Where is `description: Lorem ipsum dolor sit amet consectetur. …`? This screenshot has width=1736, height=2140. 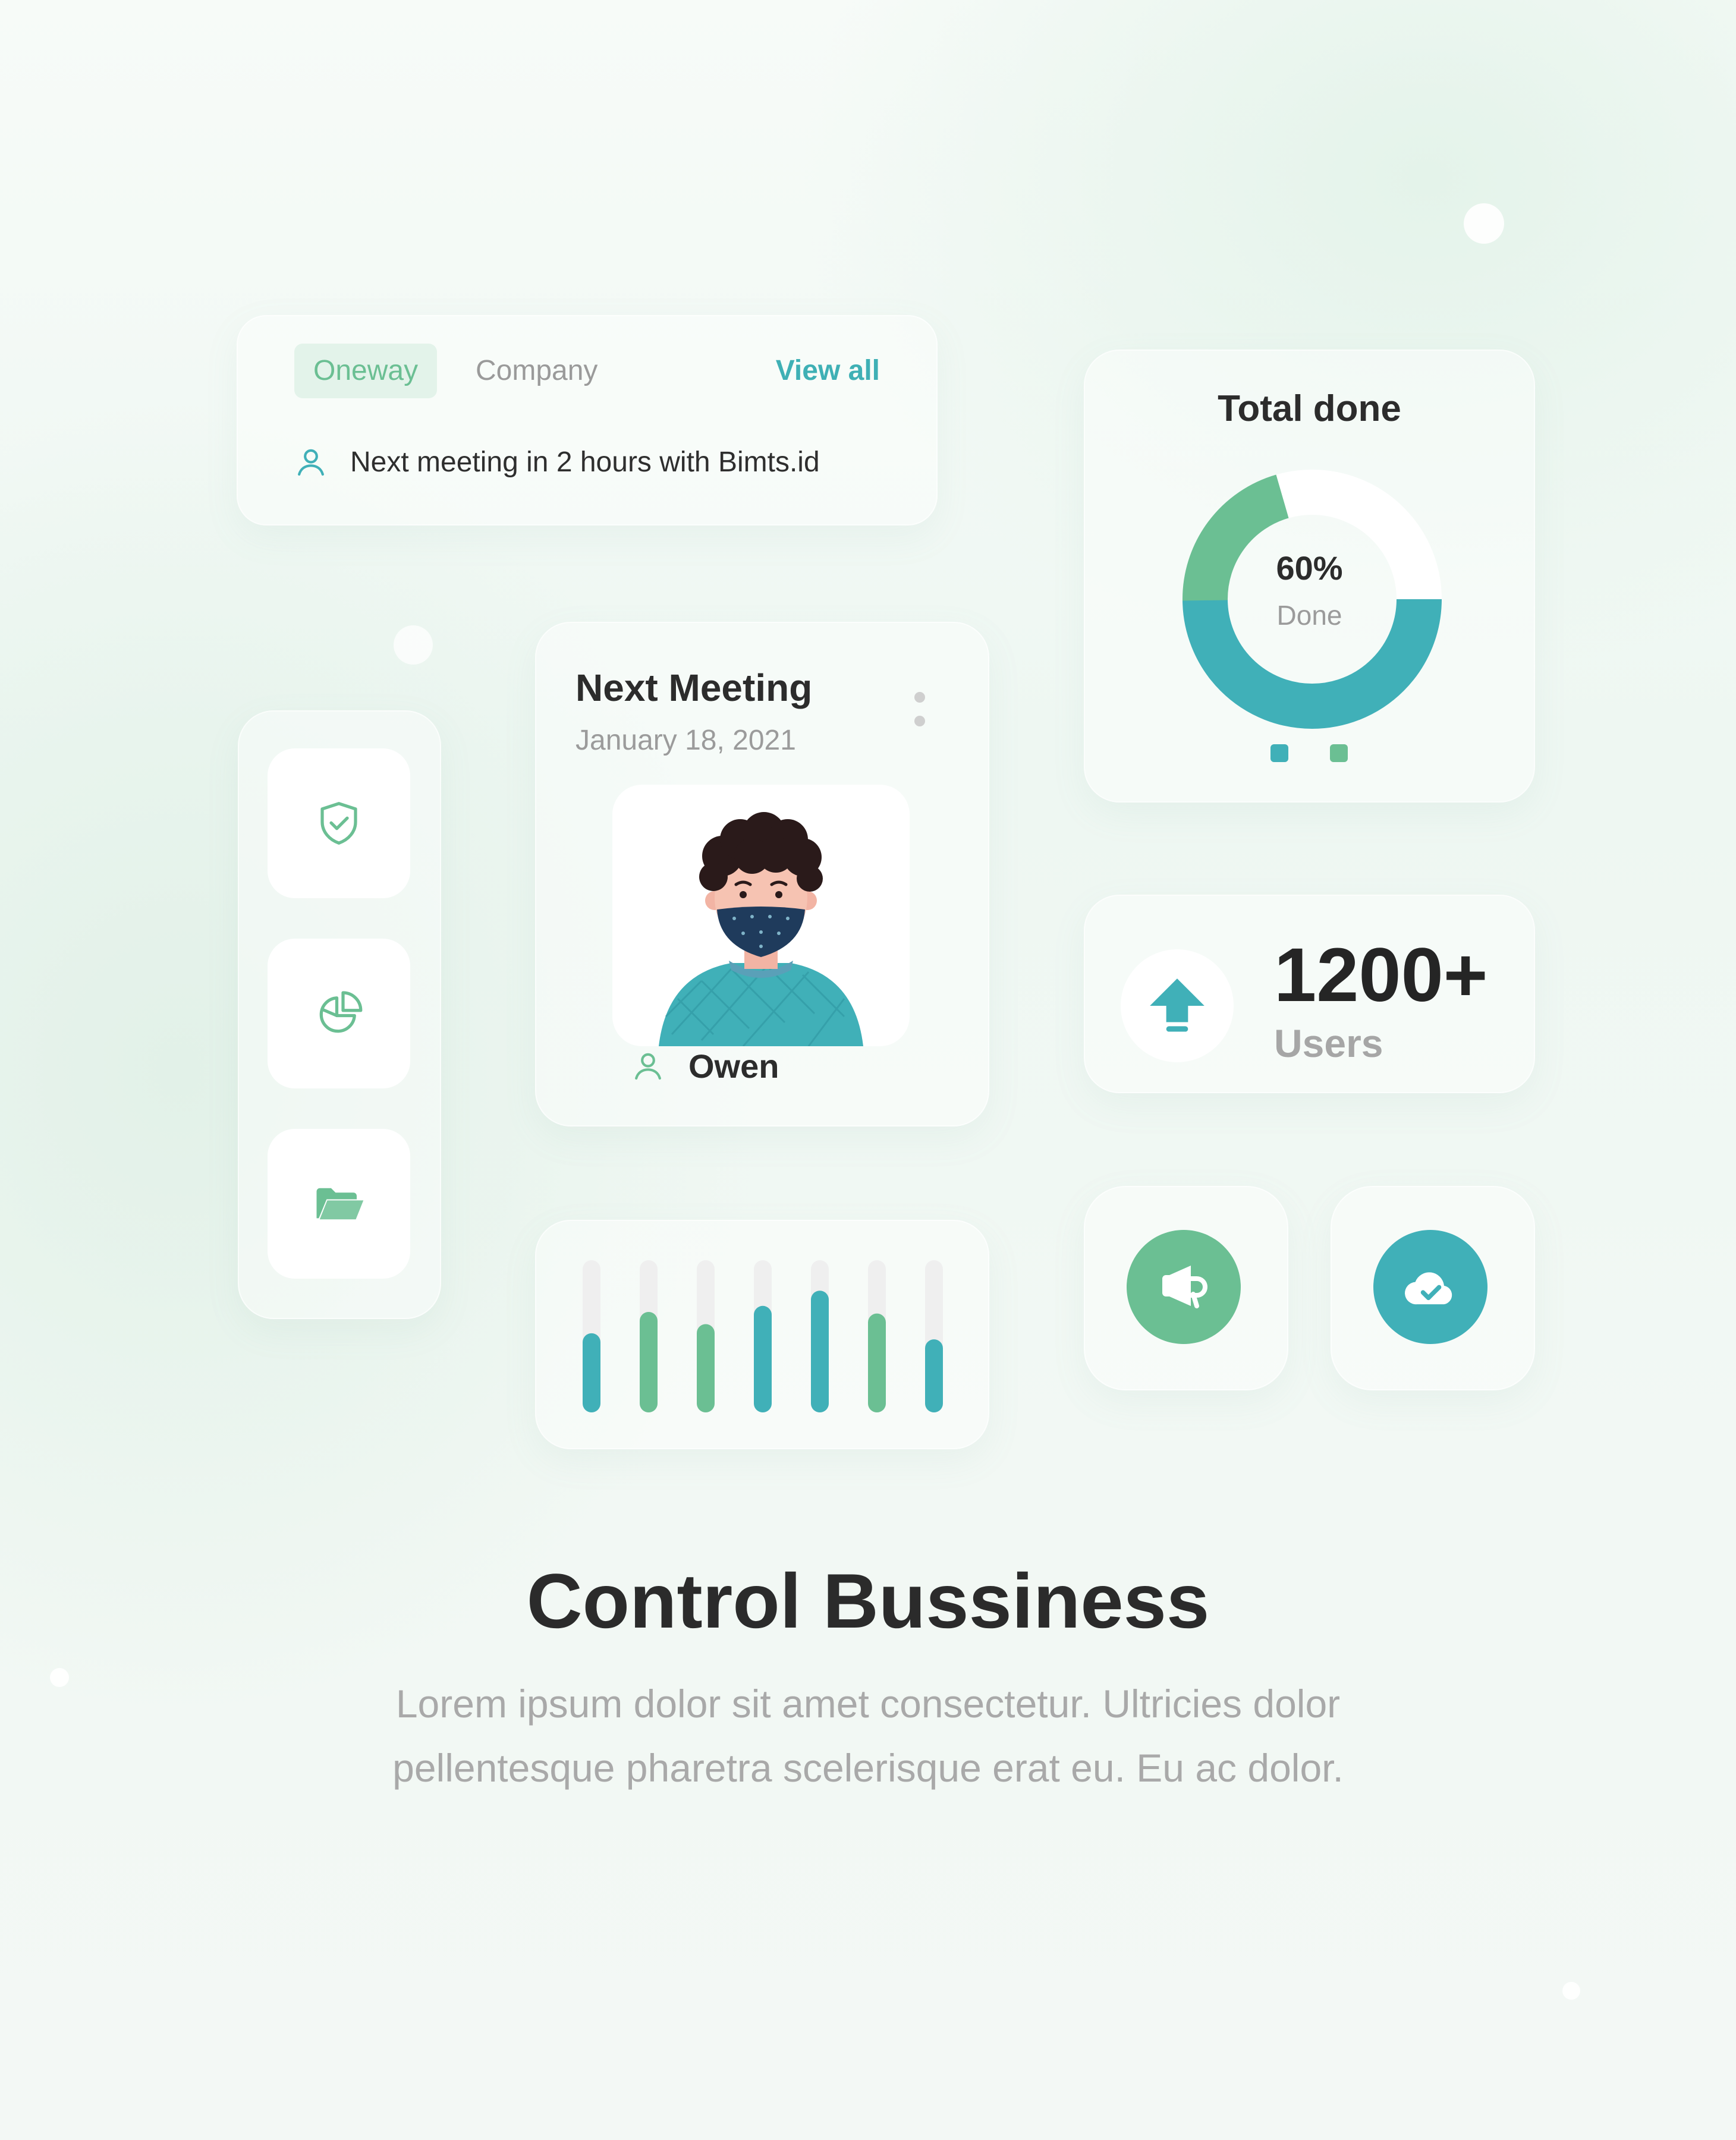 description: Lorem ipsum dolor sit amet consectetur. … is located at coordinates (868, 1736).